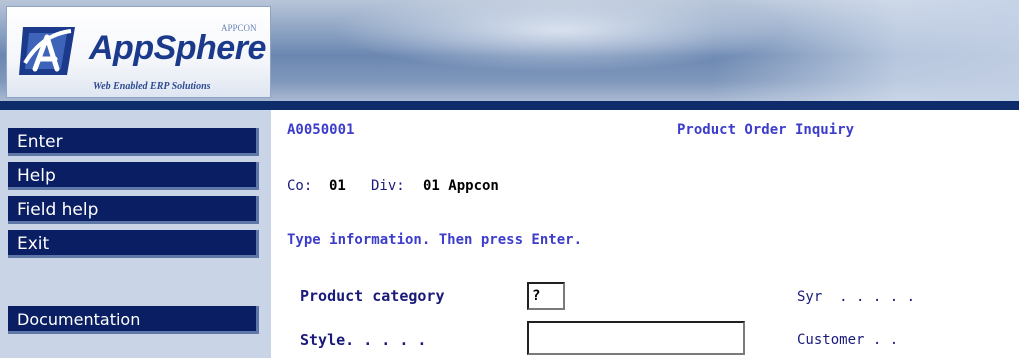  I want to click on co-label: Co:, so click(300, 186).